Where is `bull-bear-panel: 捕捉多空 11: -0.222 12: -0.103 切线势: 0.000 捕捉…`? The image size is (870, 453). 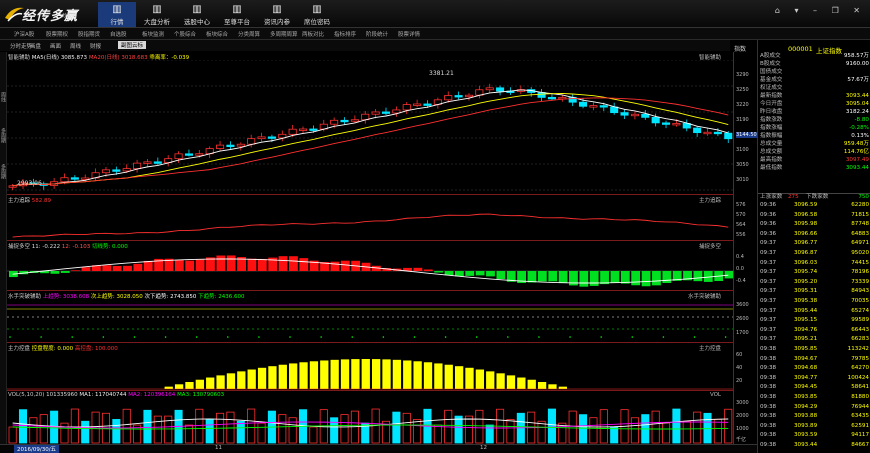
bull-bear-panel: 捕捉多空 11: -0.222 12: -0.103 切线势: 0.000 捕捉… is located at coordinates (370, 265).